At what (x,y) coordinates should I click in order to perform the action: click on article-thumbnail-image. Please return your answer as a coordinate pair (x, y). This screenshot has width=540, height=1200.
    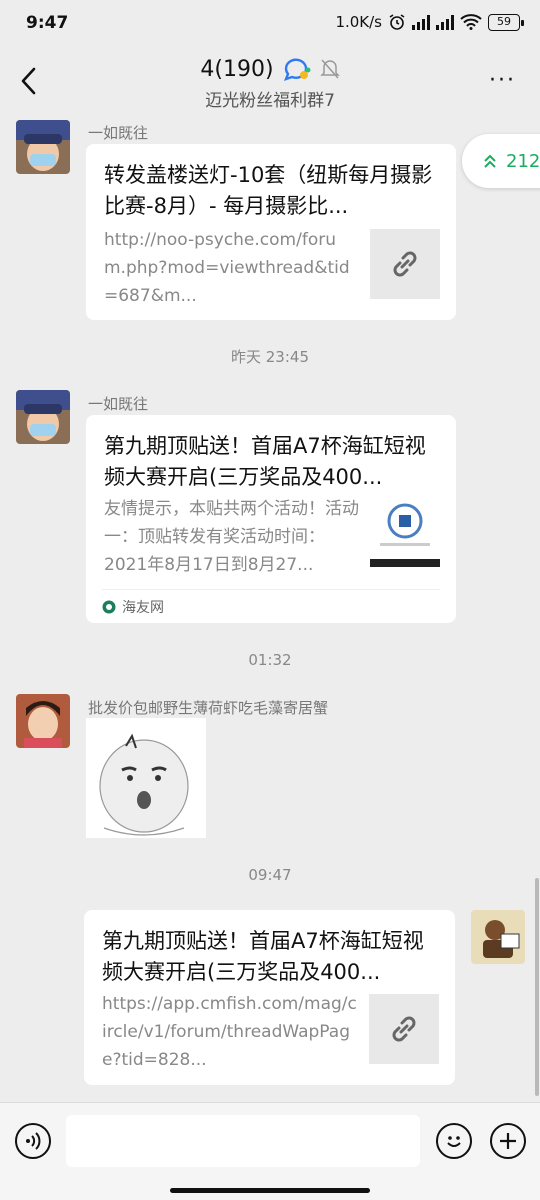
    Looking at the image, I should click on (405, 532).